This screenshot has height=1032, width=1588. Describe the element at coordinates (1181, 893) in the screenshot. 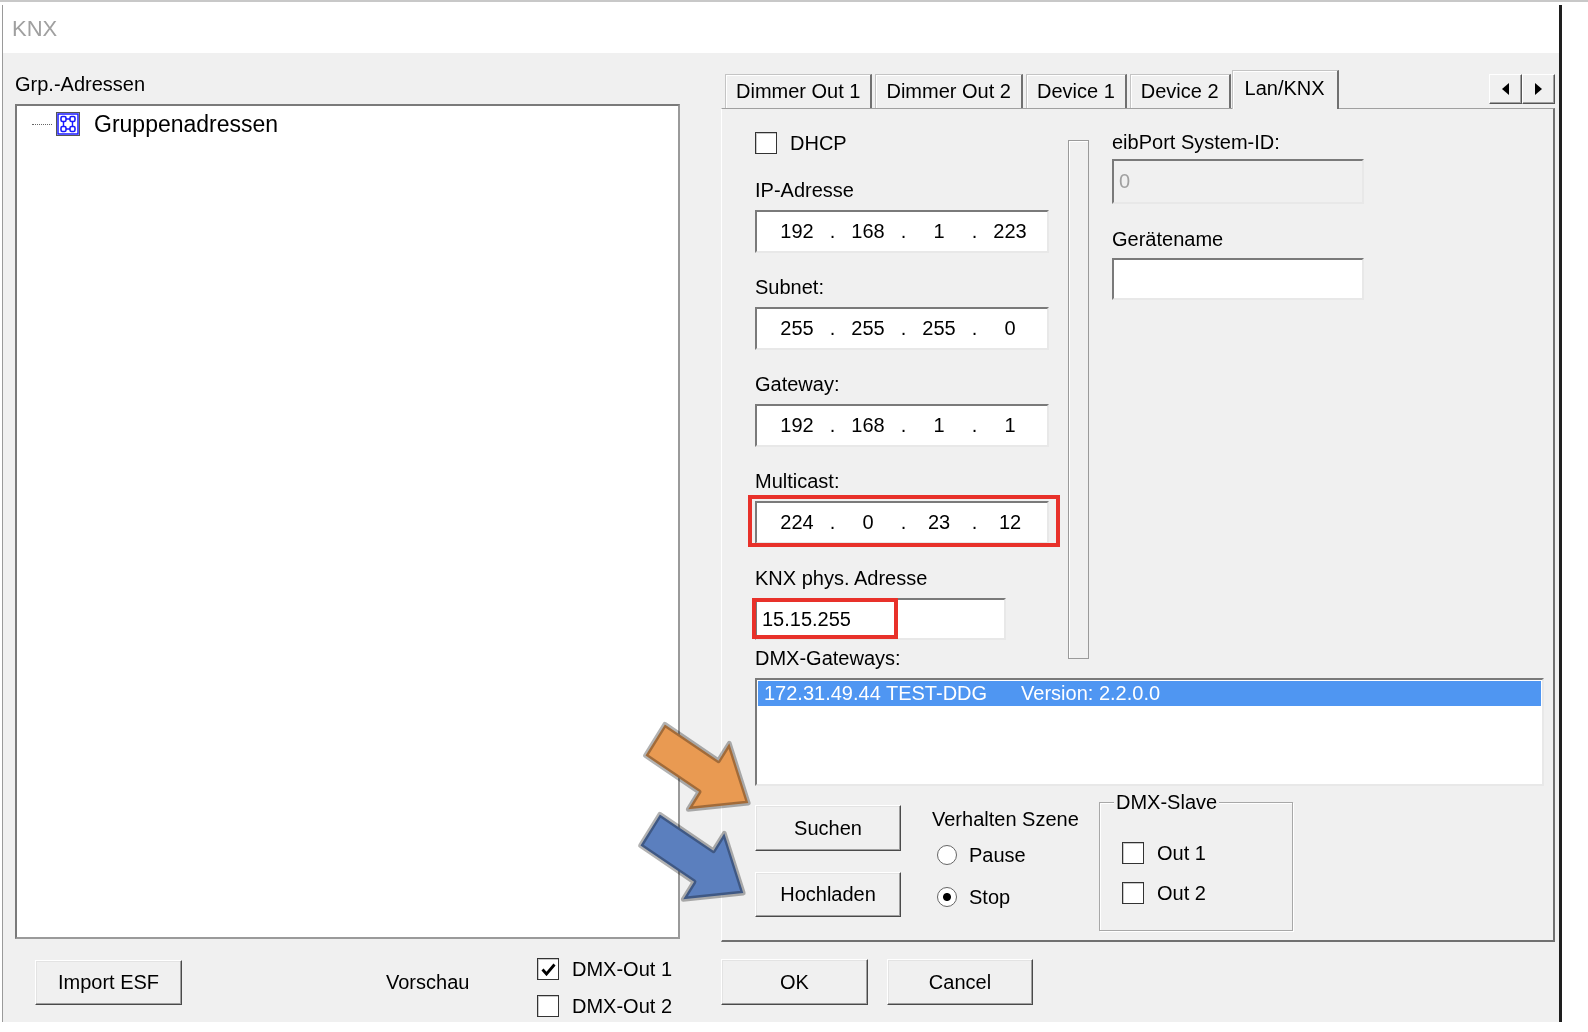

I see `checkbox-label: Out 2` at that location.